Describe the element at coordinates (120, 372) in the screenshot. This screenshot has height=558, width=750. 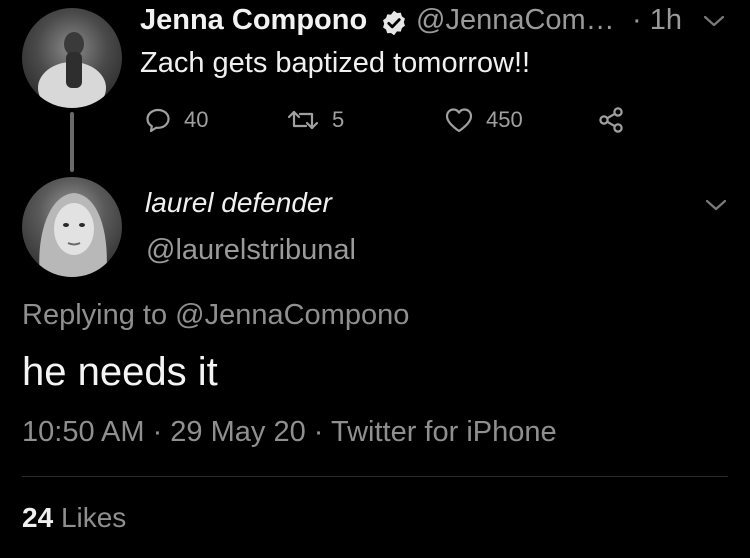
I see `reply-tweet-text: he needs it` at that location.